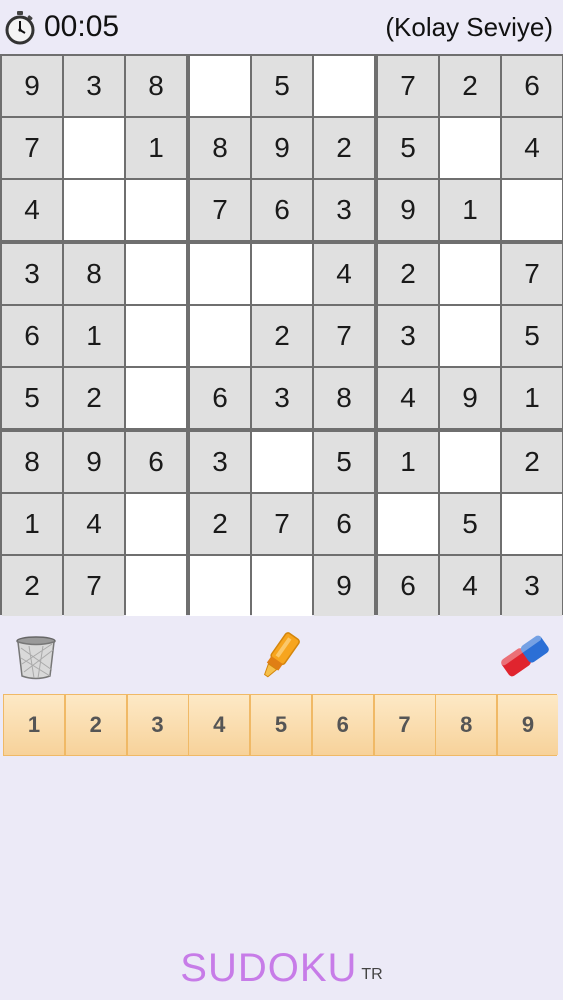 The width and height of the screenshot is (563, 1000). What do you see at coordinates (528, 725) in the screenshot?
I see `numpad-key: 9` at bounding box center [528, 725].